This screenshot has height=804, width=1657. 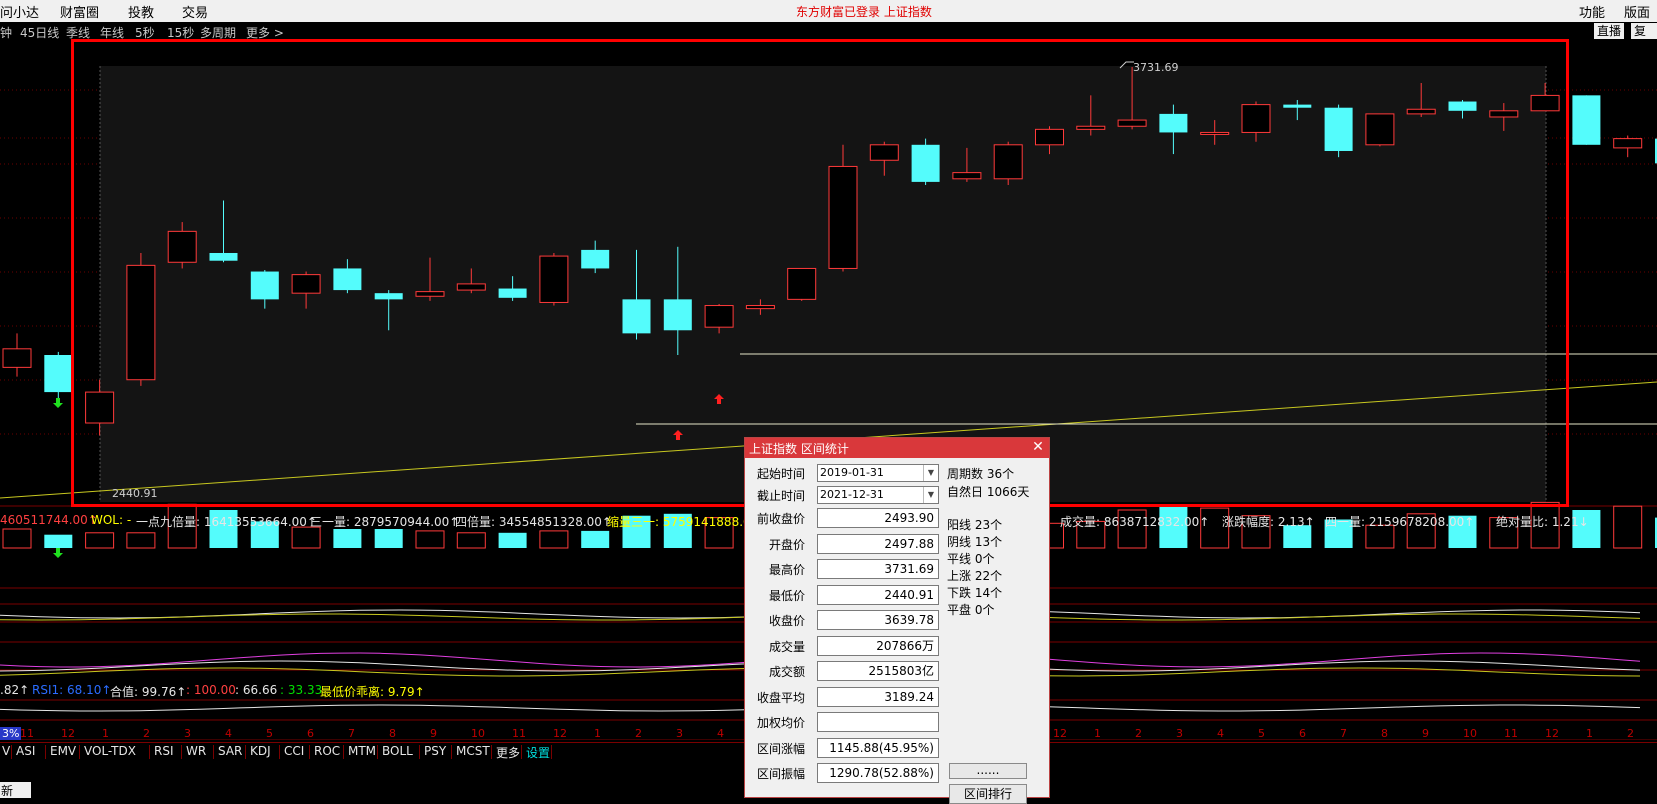 What do you see at coordinates (6, 32) in the screenshot?
I see `period-minute: 钟` at bounding box center [6, 32].